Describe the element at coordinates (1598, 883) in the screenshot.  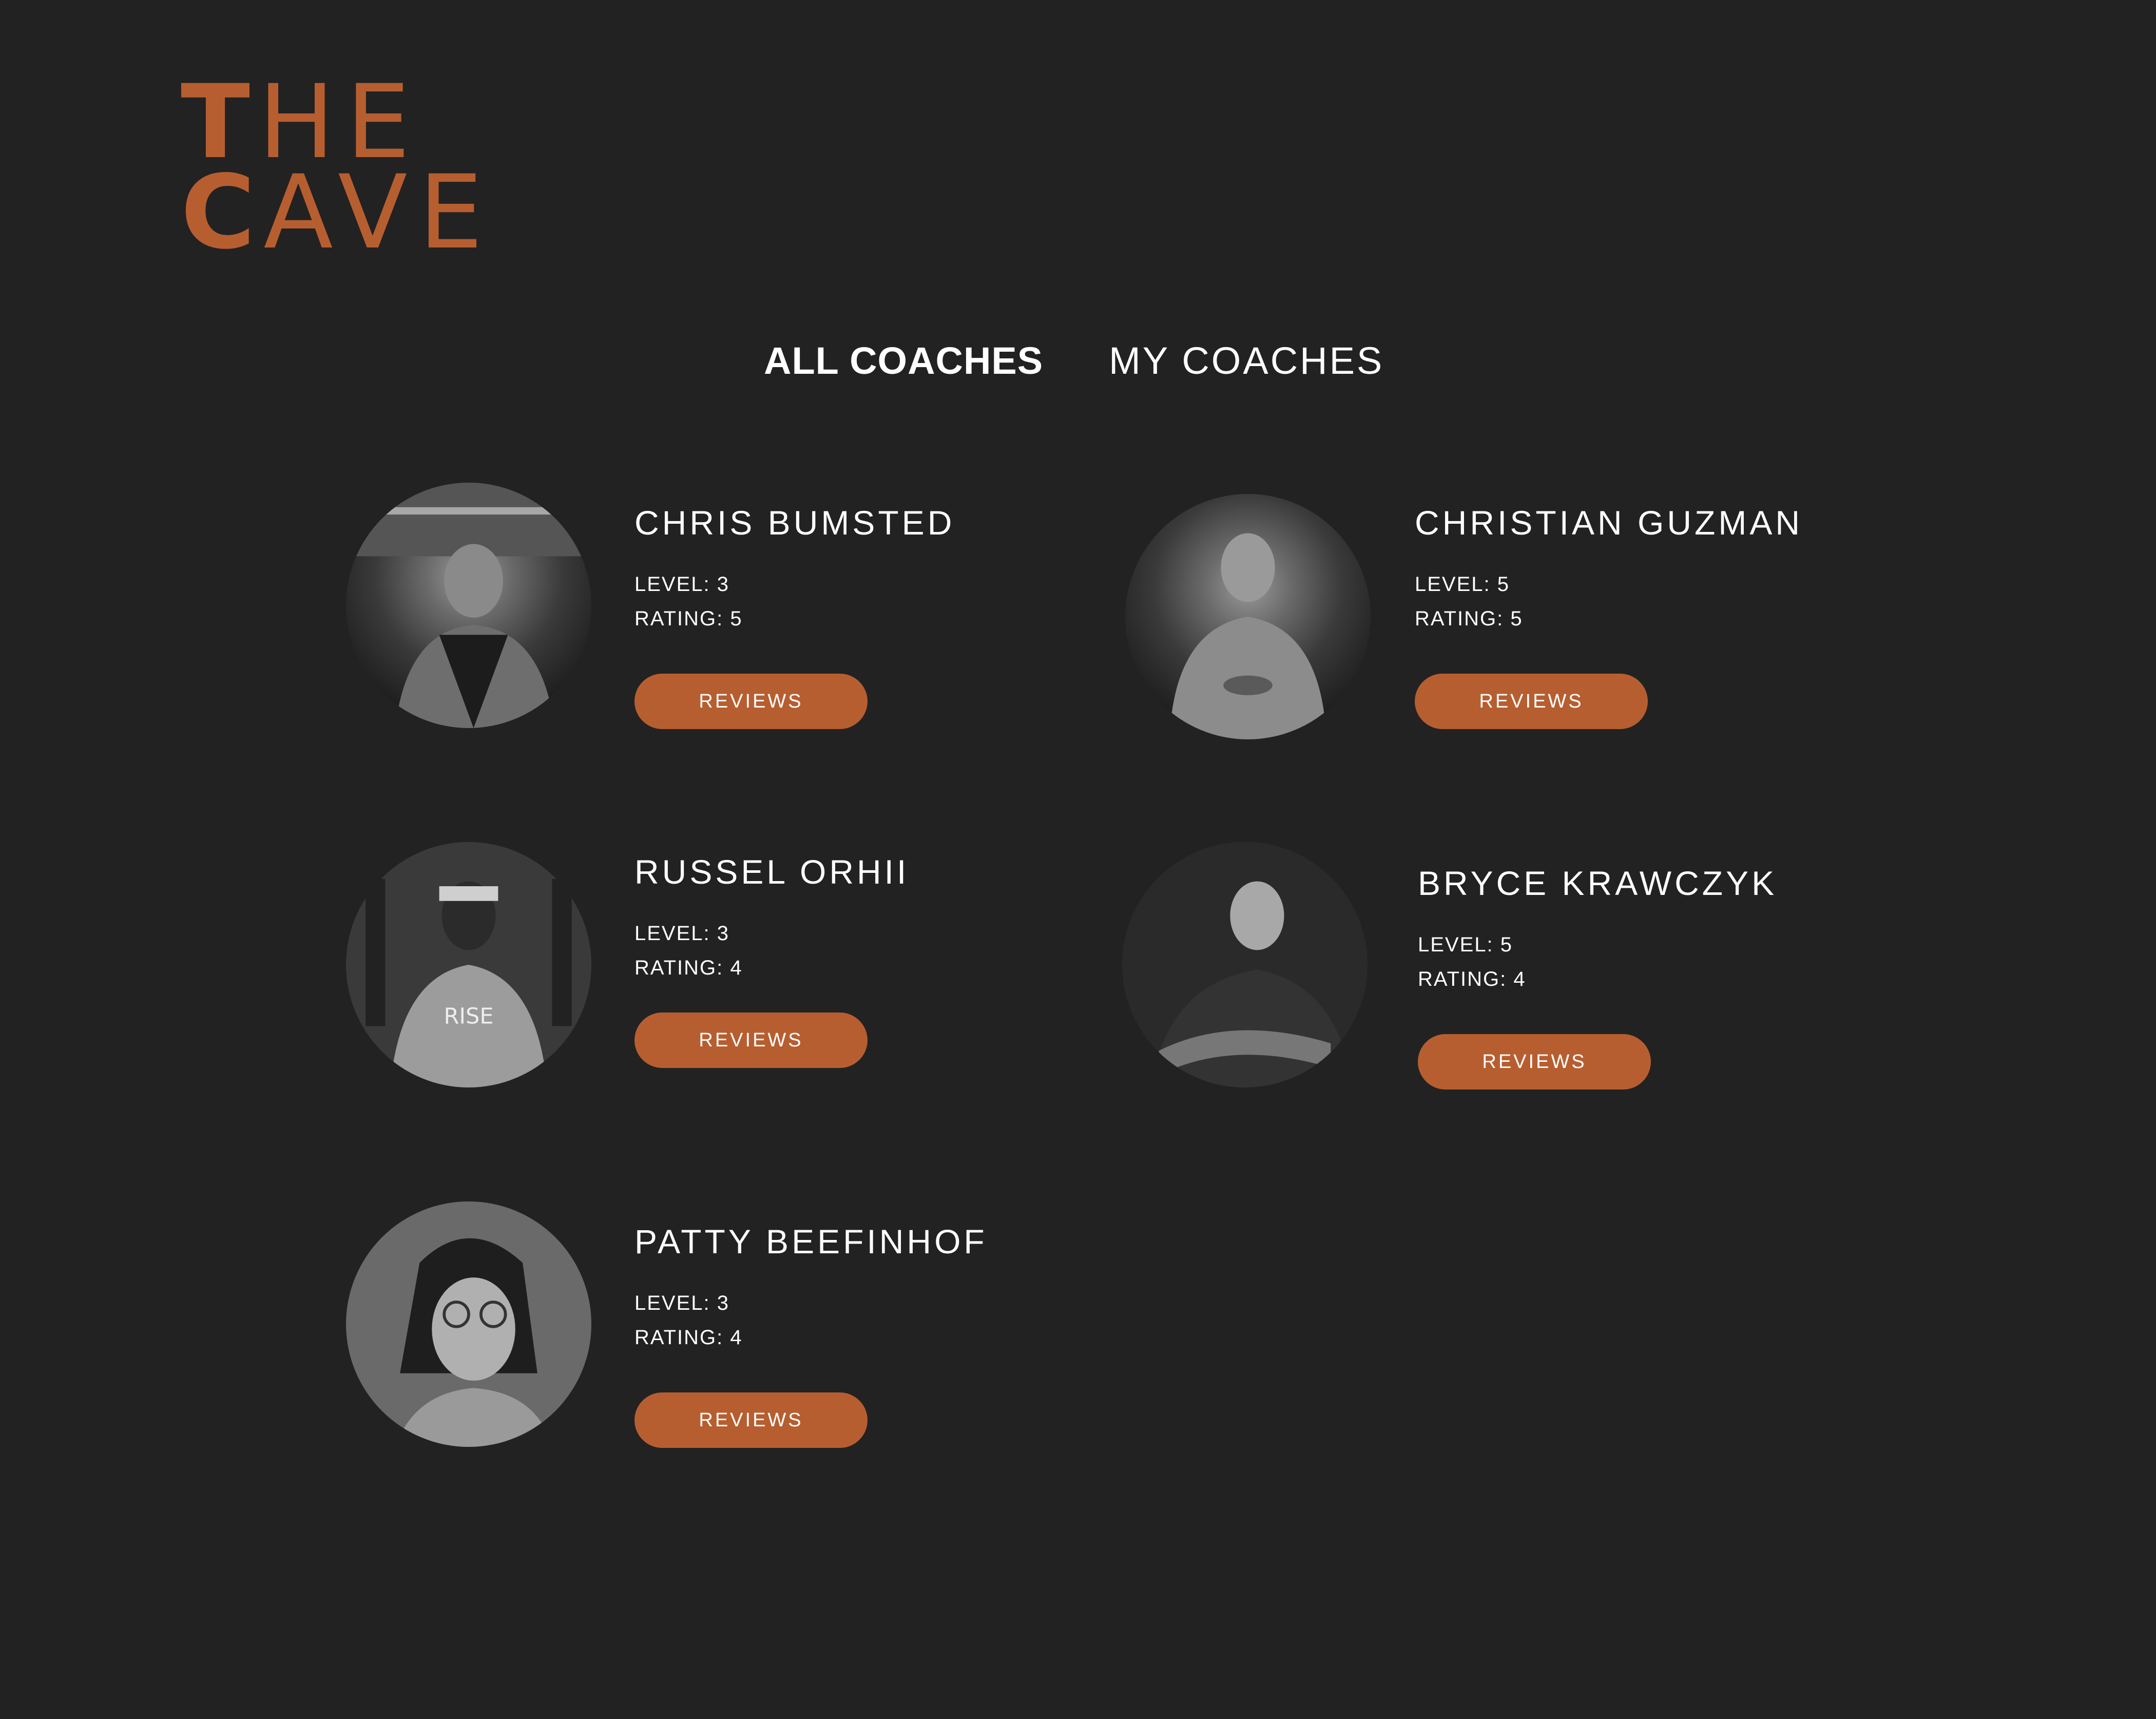
I see `coach-name: BRYCE KRAWCZYK` at that location.